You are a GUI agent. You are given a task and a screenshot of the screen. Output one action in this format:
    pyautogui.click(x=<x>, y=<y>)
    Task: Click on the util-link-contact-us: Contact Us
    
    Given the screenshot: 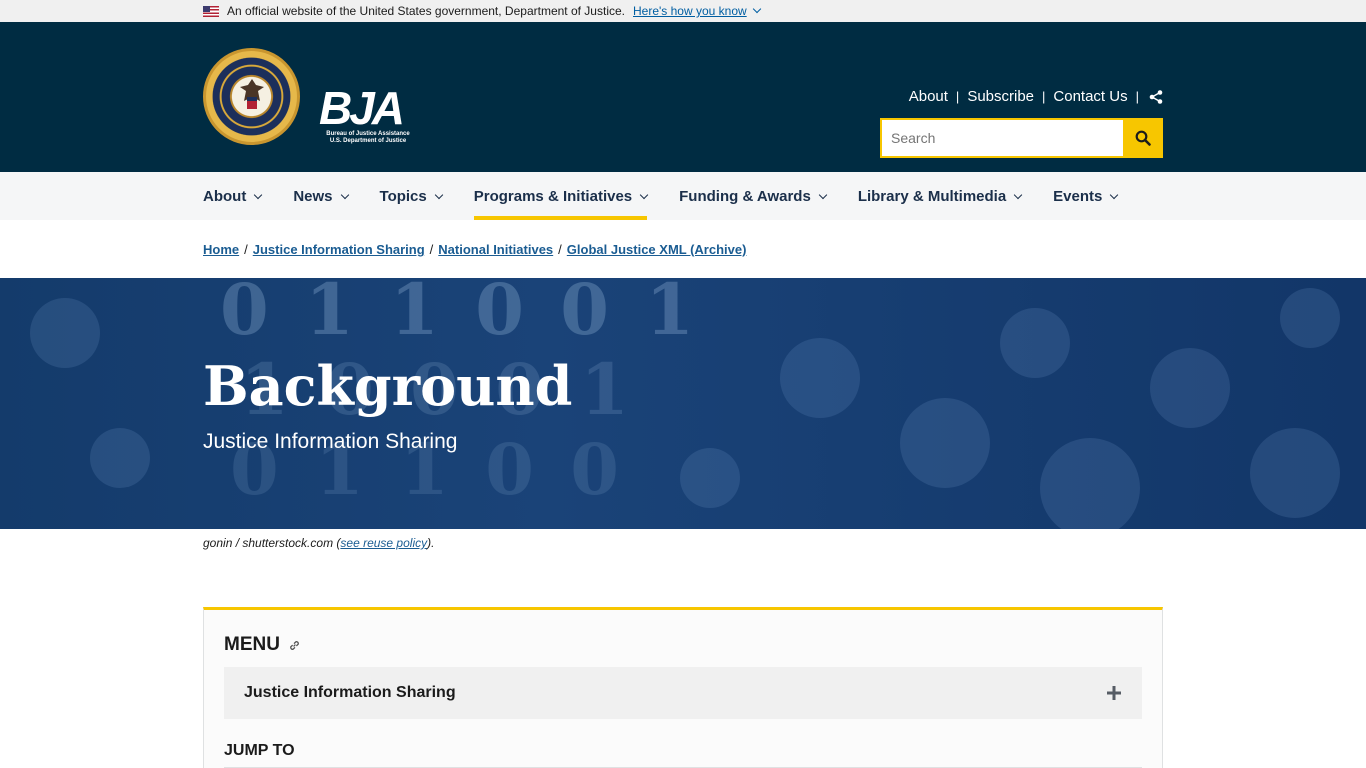 What is the action you would take?
    pyautogui.click(x=1090, y=96)
    